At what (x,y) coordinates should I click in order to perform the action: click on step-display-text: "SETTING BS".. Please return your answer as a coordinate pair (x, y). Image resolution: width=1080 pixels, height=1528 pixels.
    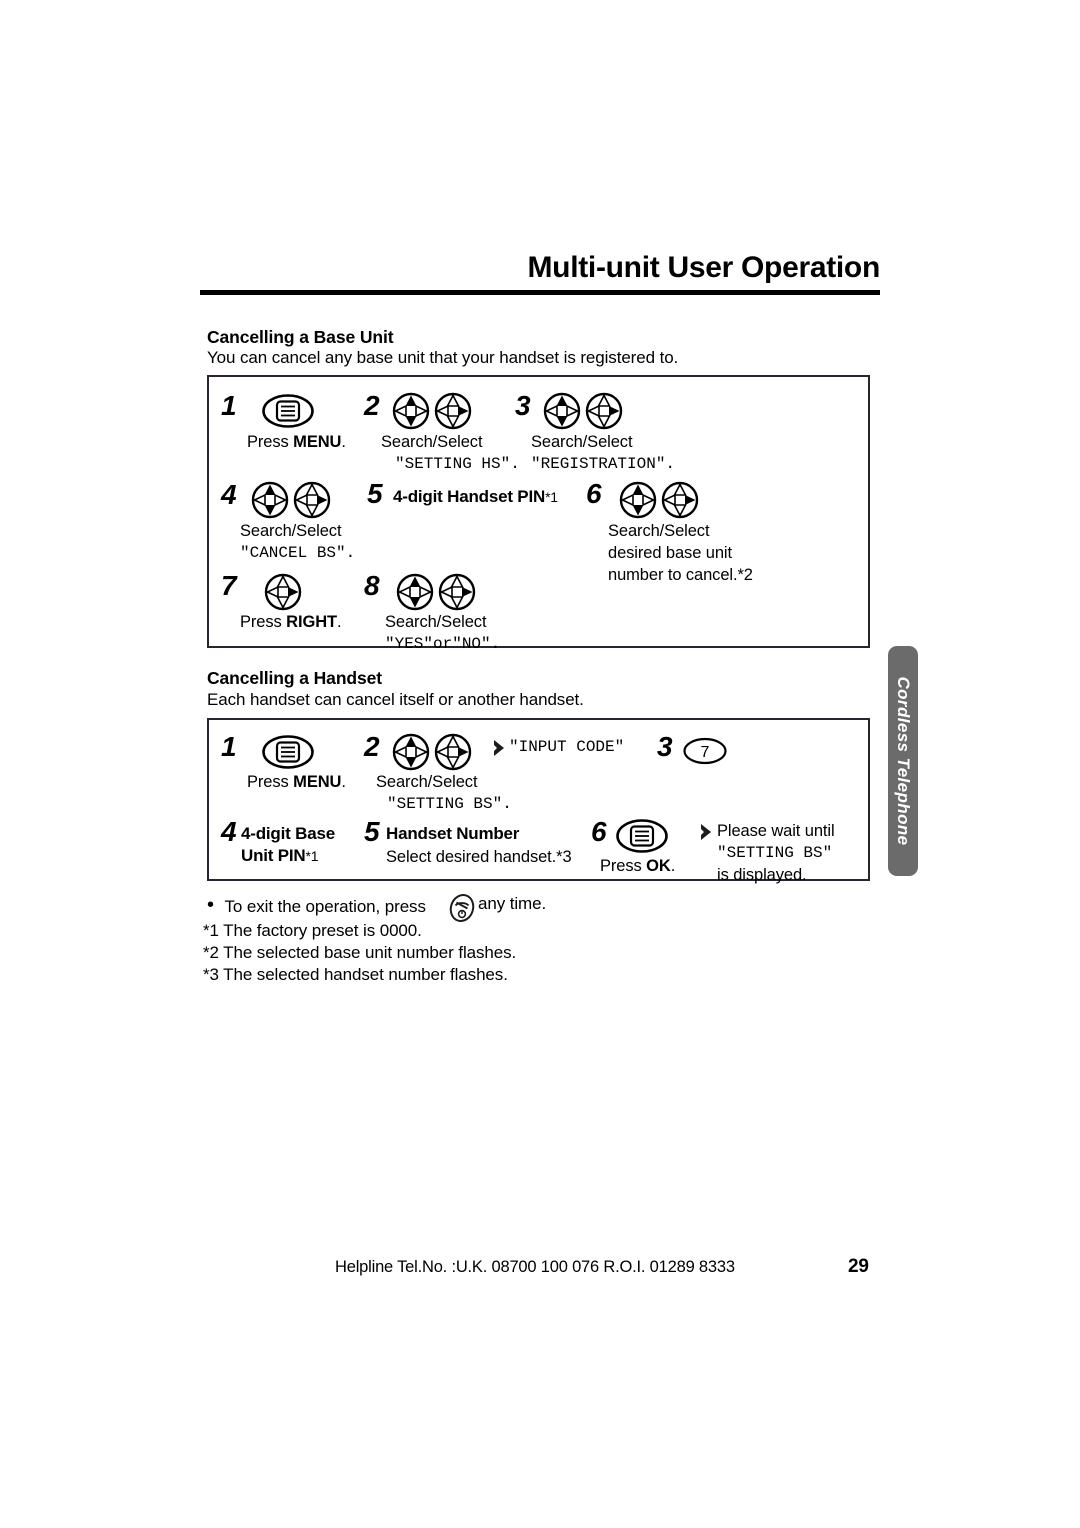
    Looking at the image, I should click on (449, 804).